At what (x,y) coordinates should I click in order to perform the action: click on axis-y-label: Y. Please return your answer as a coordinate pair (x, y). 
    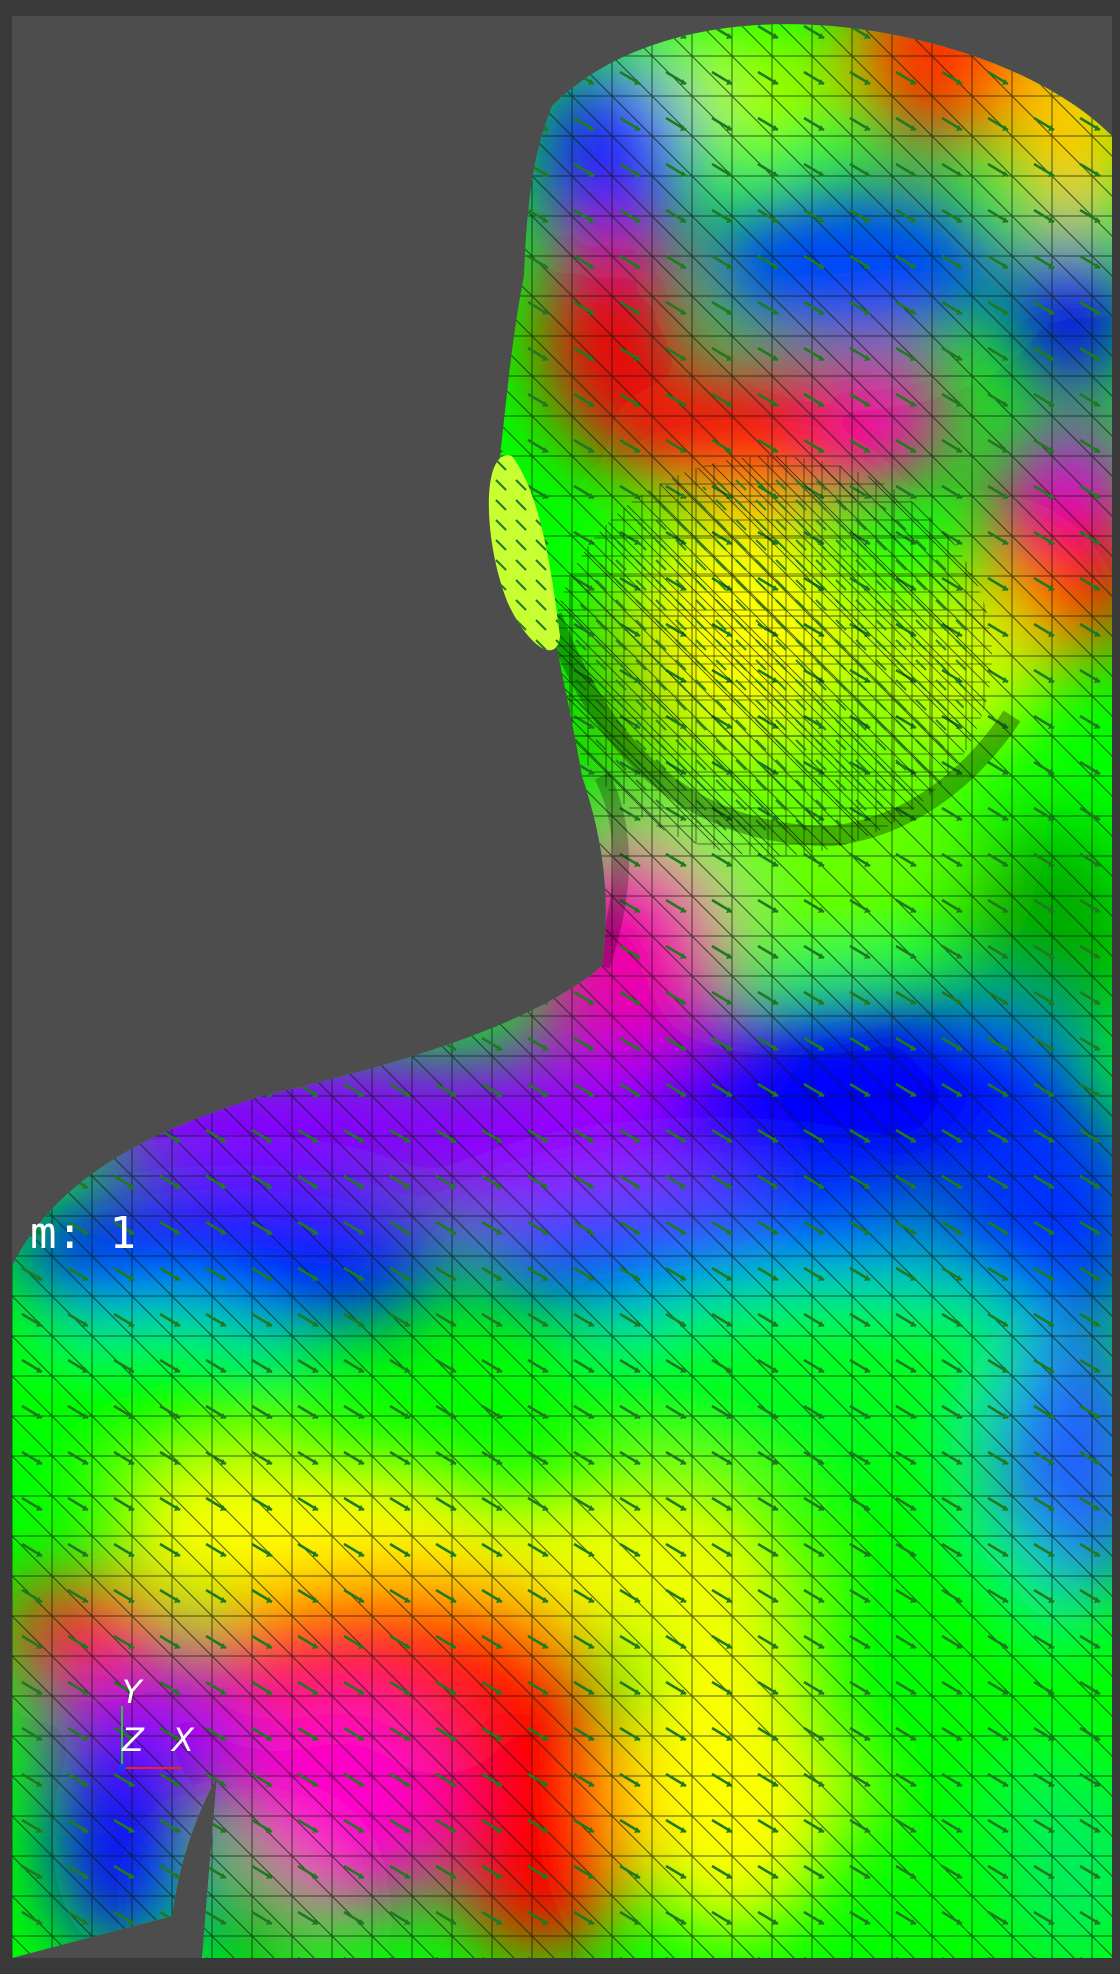
    Looking at the image, I should click on (132, 1692).